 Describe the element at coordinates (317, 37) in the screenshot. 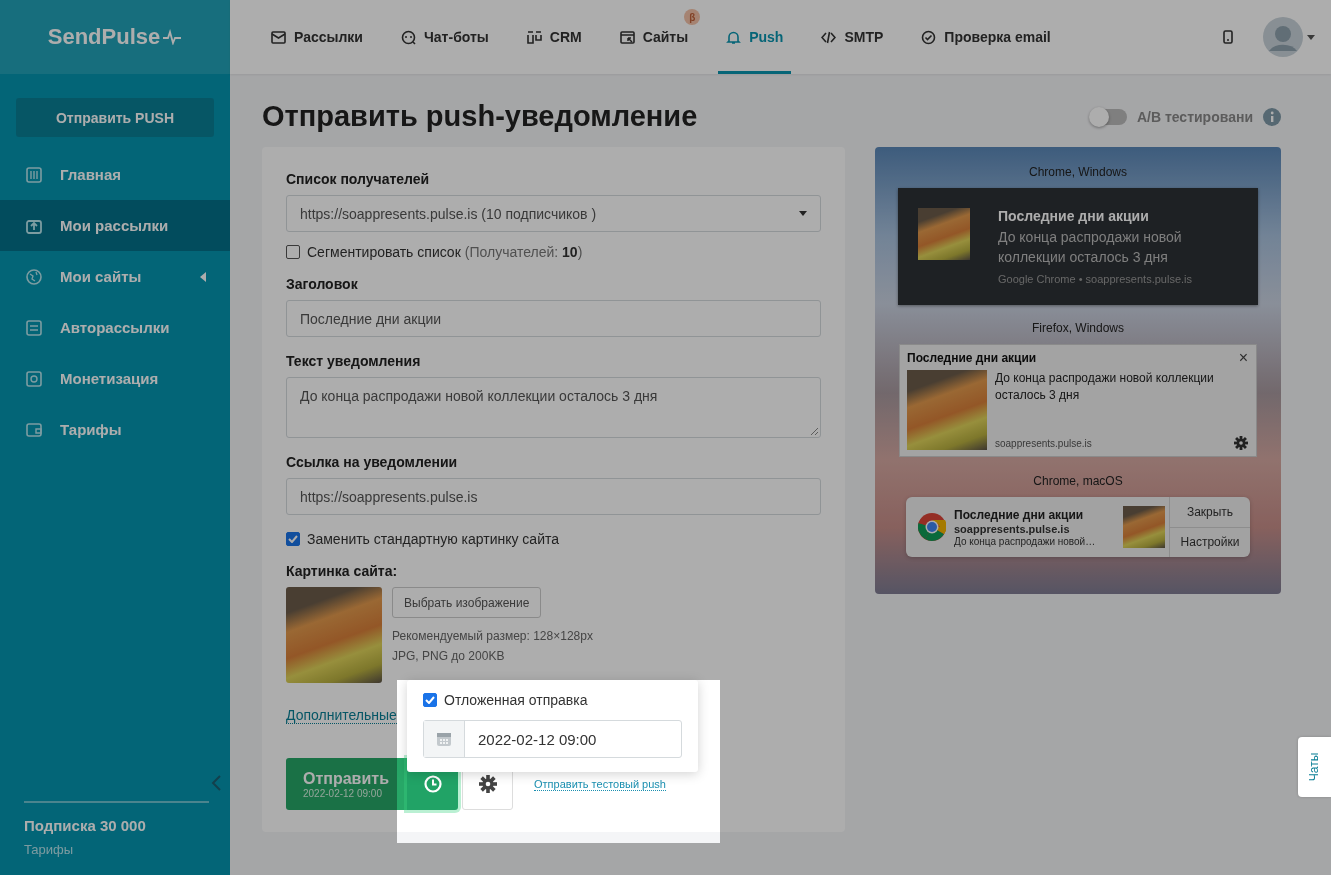

I see `nav-tab: Рассылки` at that location.